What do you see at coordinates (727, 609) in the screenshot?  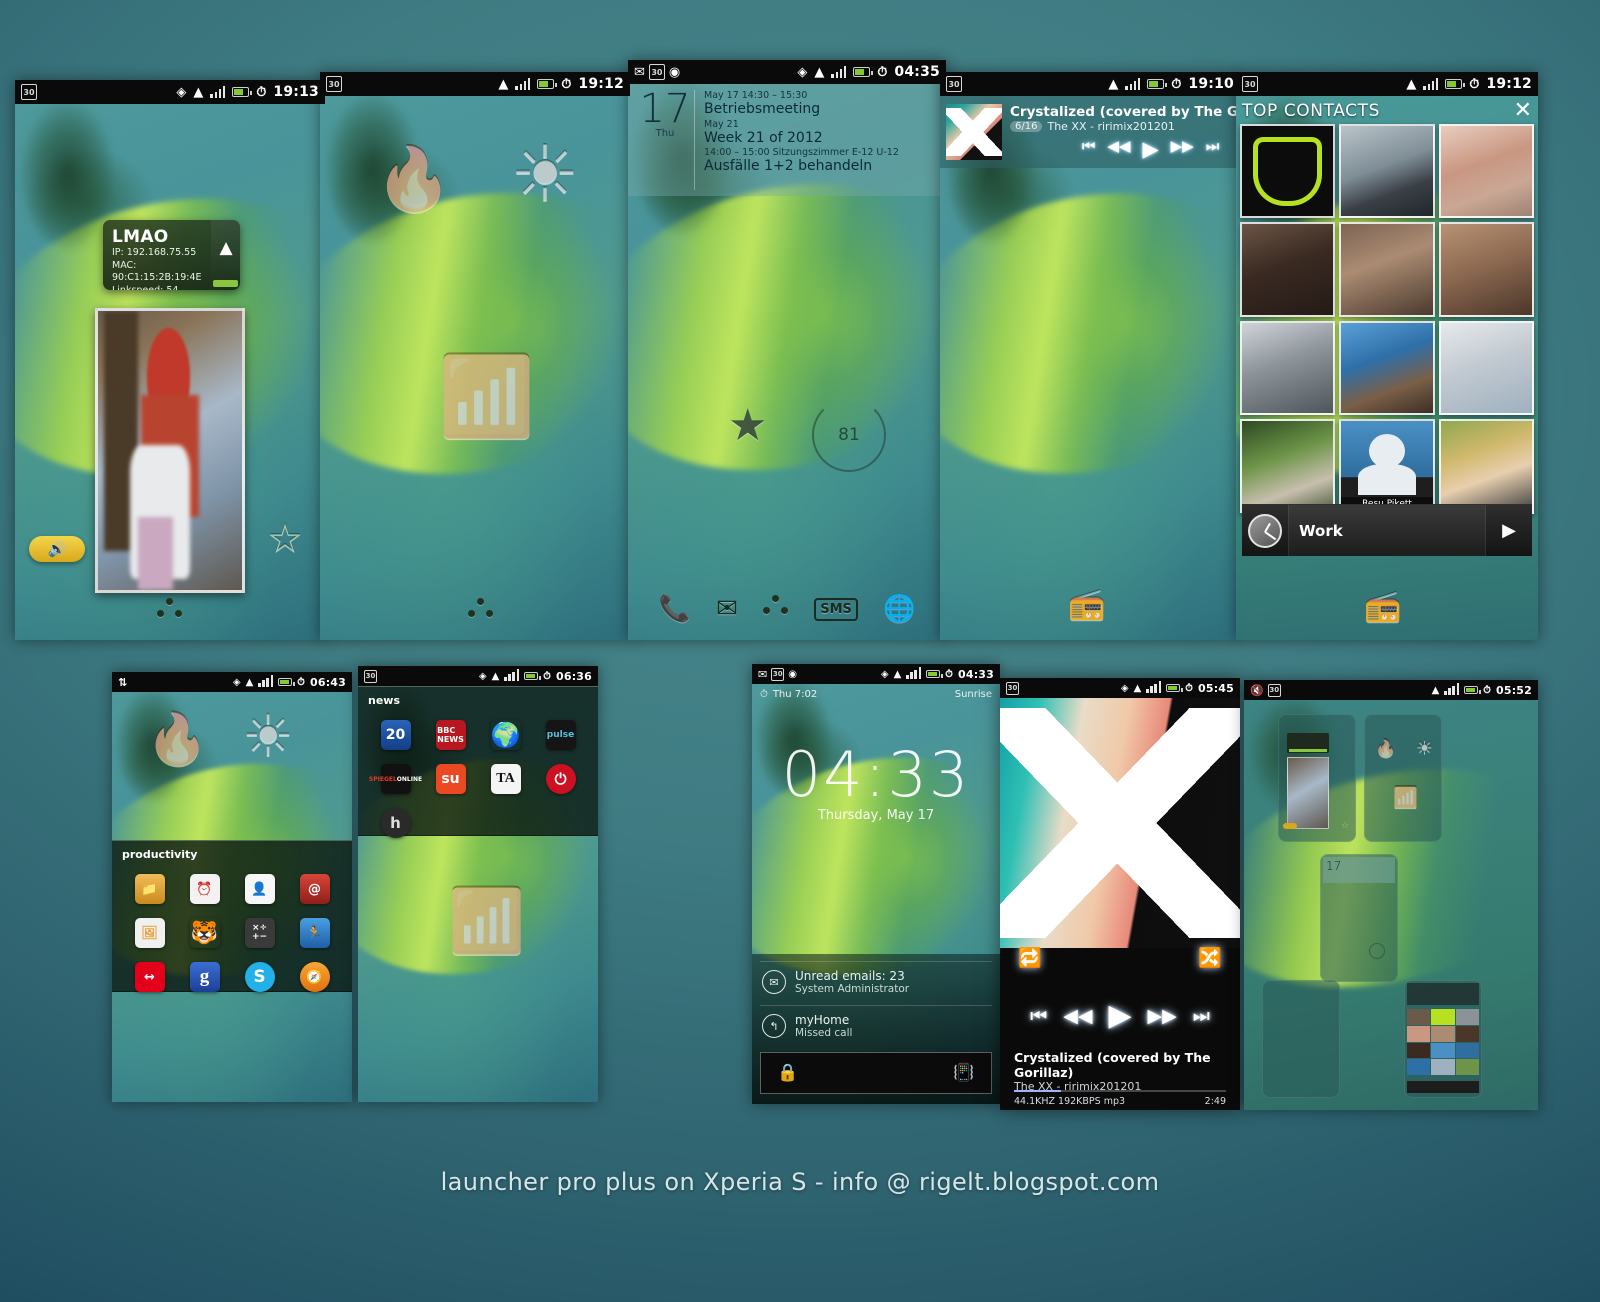 I see `mail-icon: ✉` at bounding box center [727, 609].